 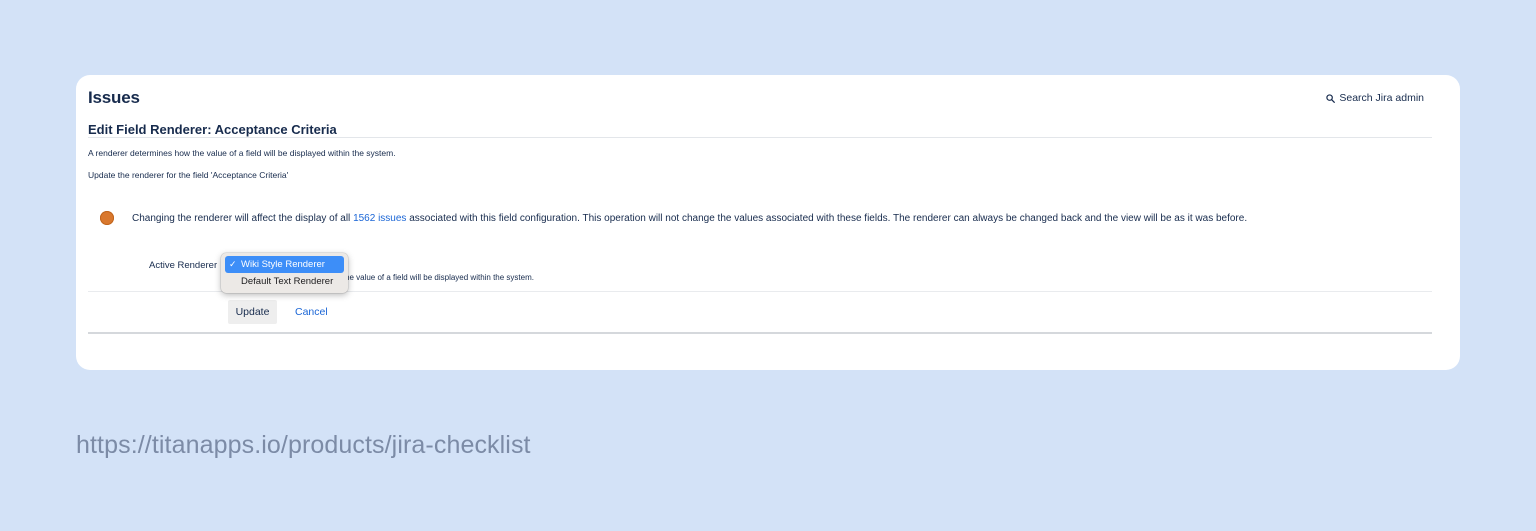 I want to click on option-wiki-style-renderer: ✓ Wiki Style Renderer, so click(x=284, y=264).